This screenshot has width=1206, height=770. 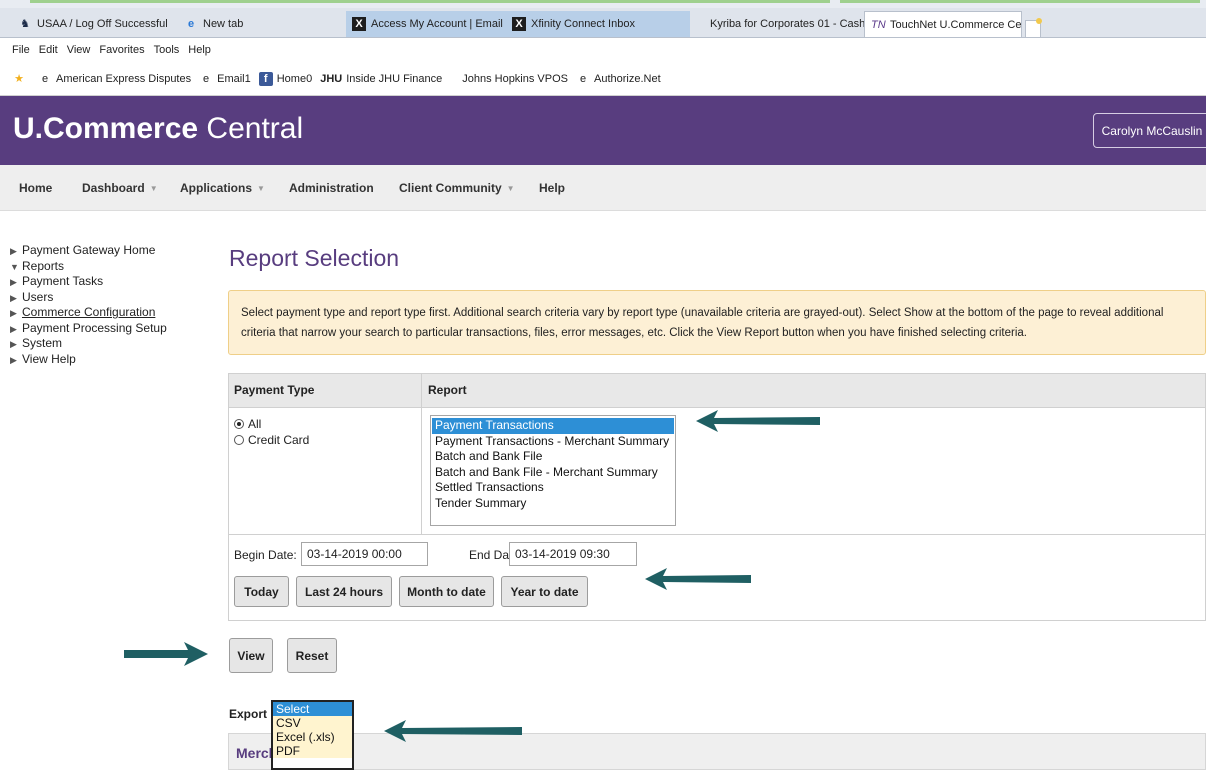 What do you see at coordinates (312, 655) in the screenshot?
I see `reset-button: Reset` at bounding box center [312, 655].